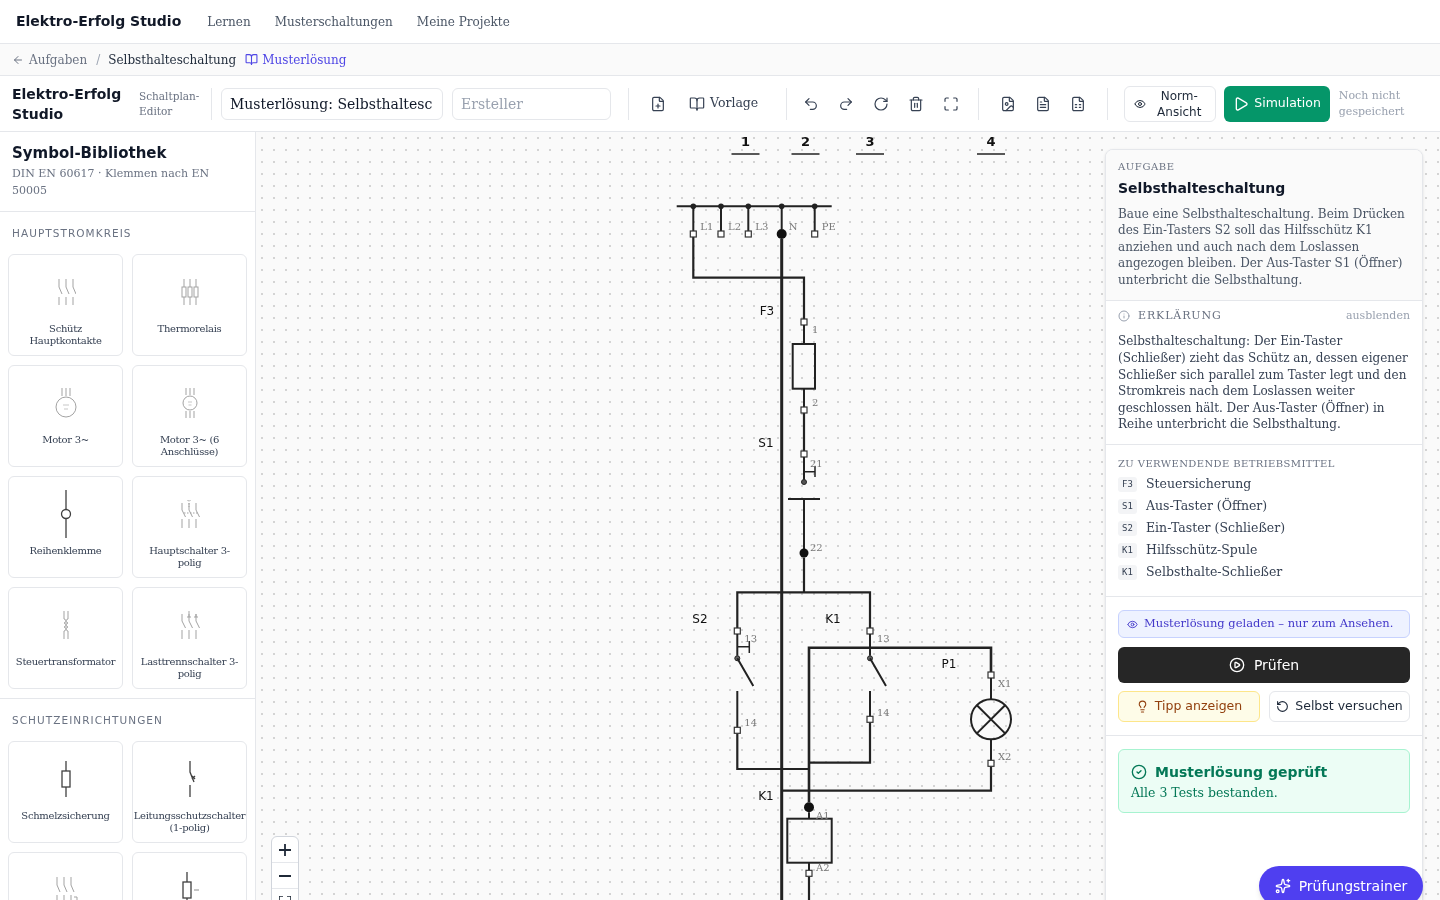  Describe the element at coordinates (700, 618) in the screenshot. I see `component-tag: S2` at that location.